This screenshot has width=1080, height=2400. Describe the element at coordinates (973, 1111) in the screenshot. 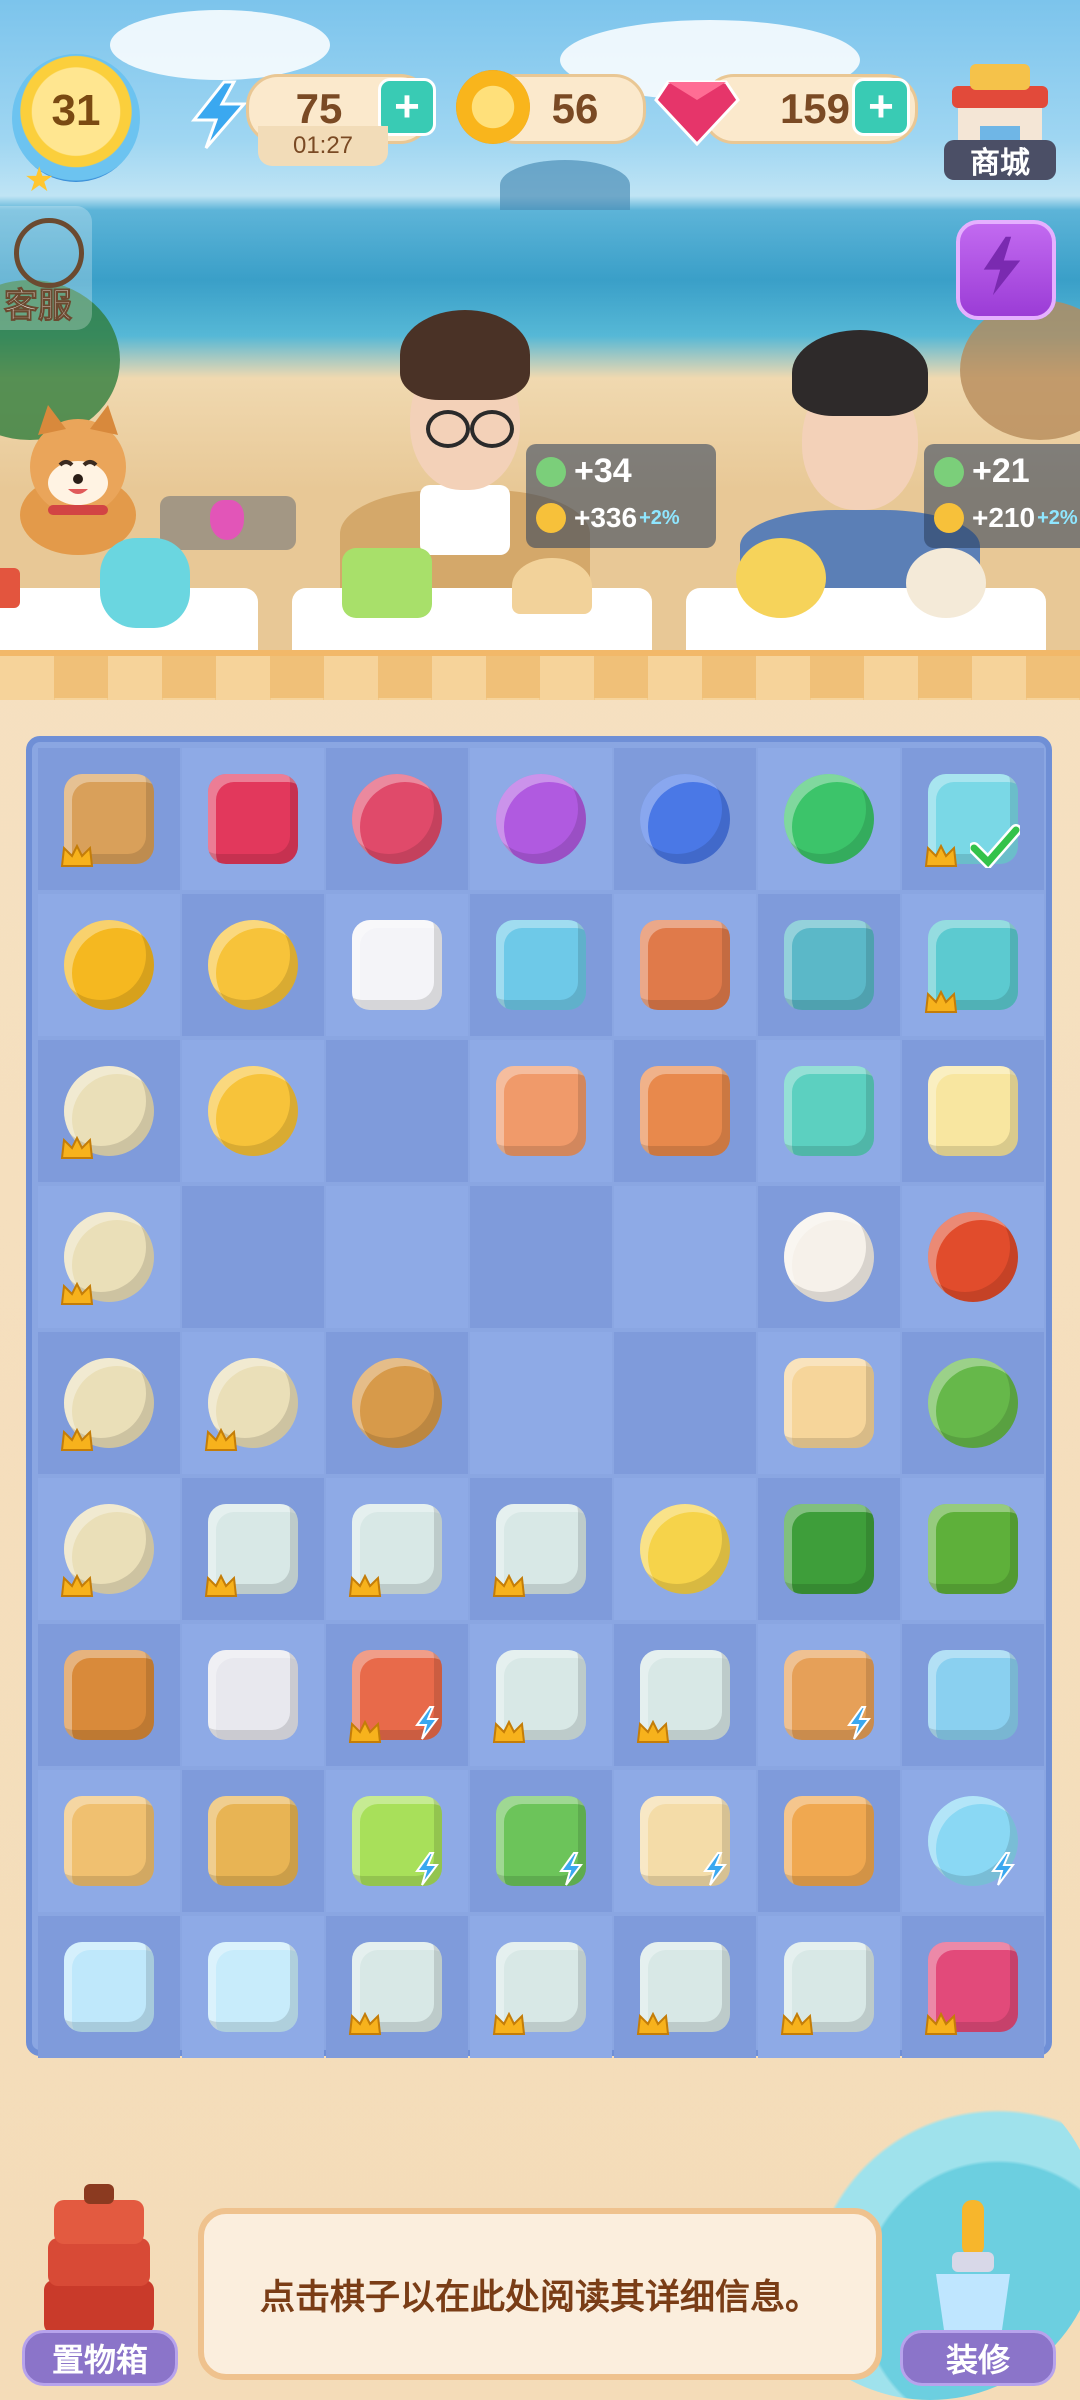

I see `butter-cubes-icon` at that location.